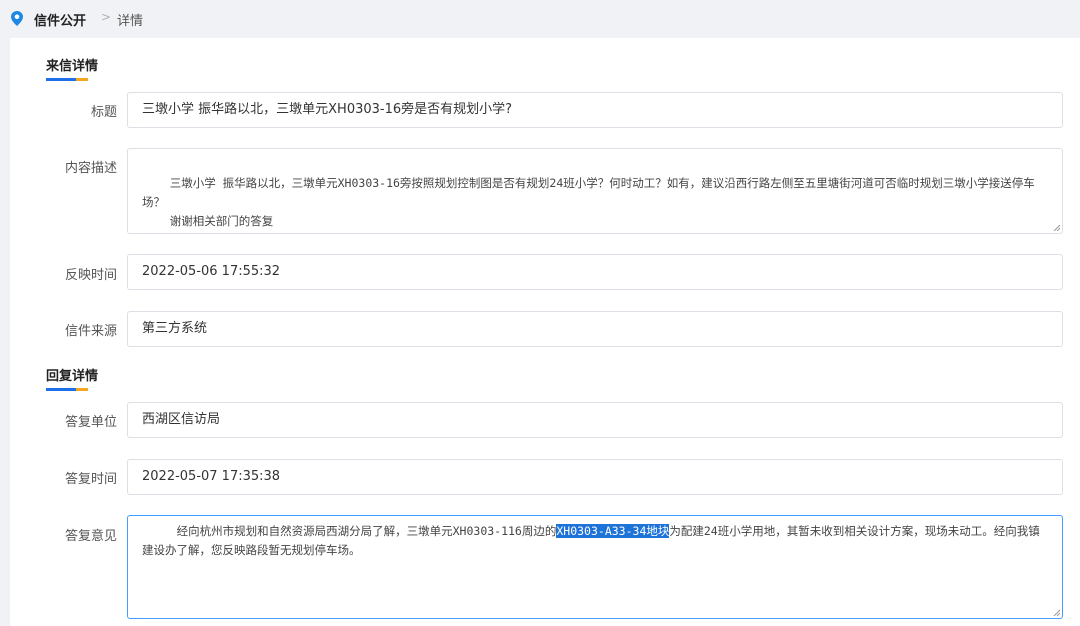 Image resolution: width=1080 pixels, height=626 pixels. I want to click on source-field: 第三方系统, so click(595, 329).